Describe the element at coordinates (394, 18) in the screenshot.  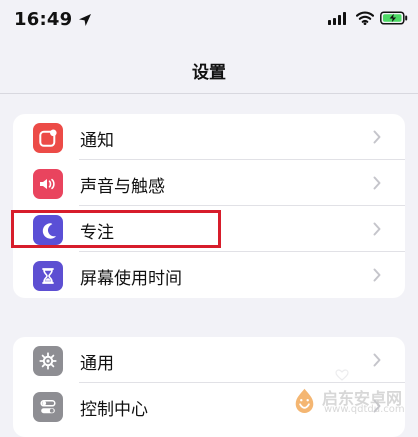
I see `battery-icon` at that location.